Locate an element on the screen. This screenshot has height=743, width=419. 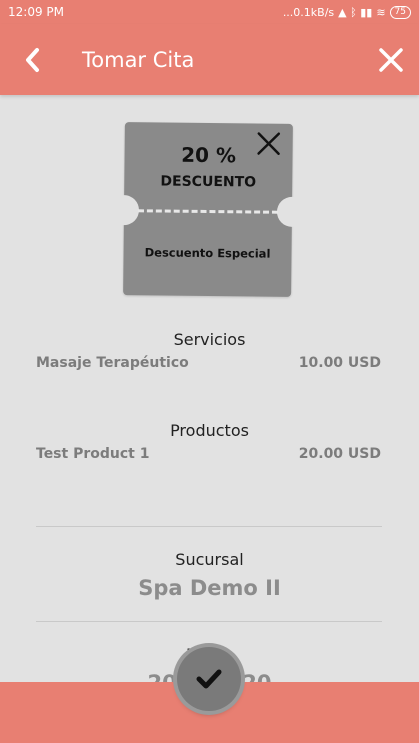
check-icon is located at coordinates (209, 679).